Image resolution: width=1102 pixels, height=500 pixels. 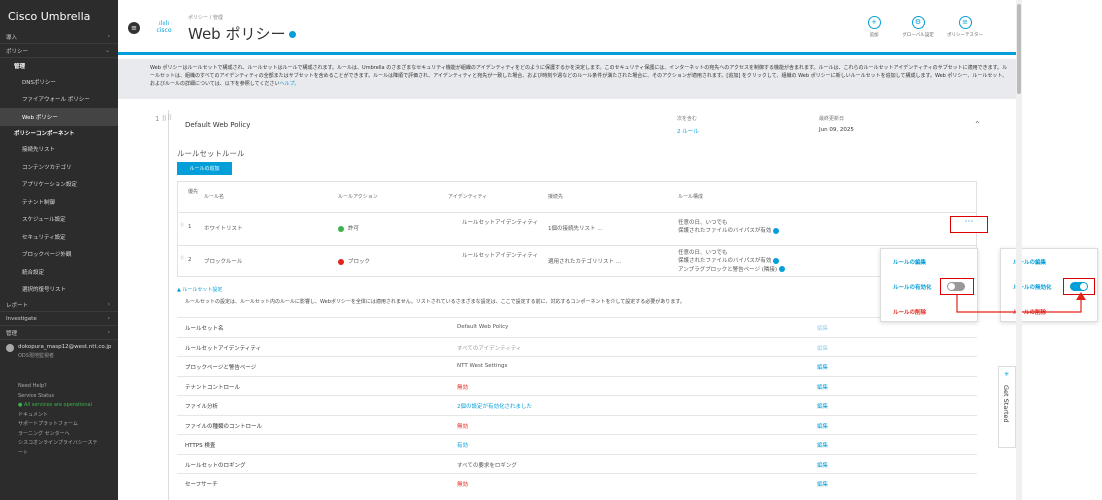 What do you see at coordinates (487, 465) in the screenshot?
I see `setting-value: すべての要求をロギング` at bounding box center [487, 465].